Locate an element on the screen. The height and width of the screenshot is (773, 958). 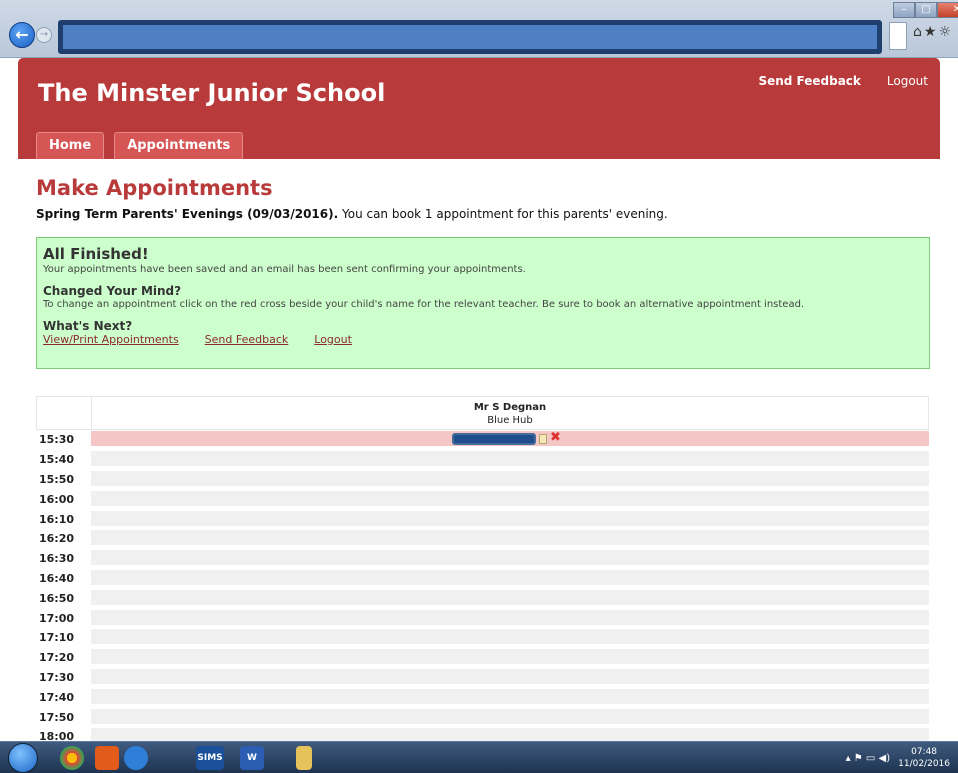
schedule-row: 17:30 is located at coordinates (482, 678).